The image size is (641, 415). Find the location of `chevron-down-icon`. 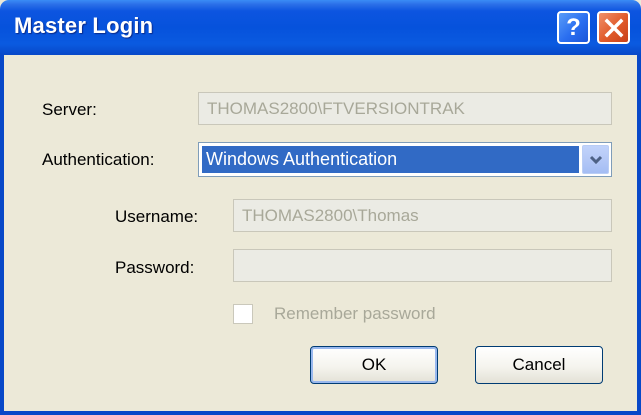

chevron-down-icon is located at coordinates (595, 159).